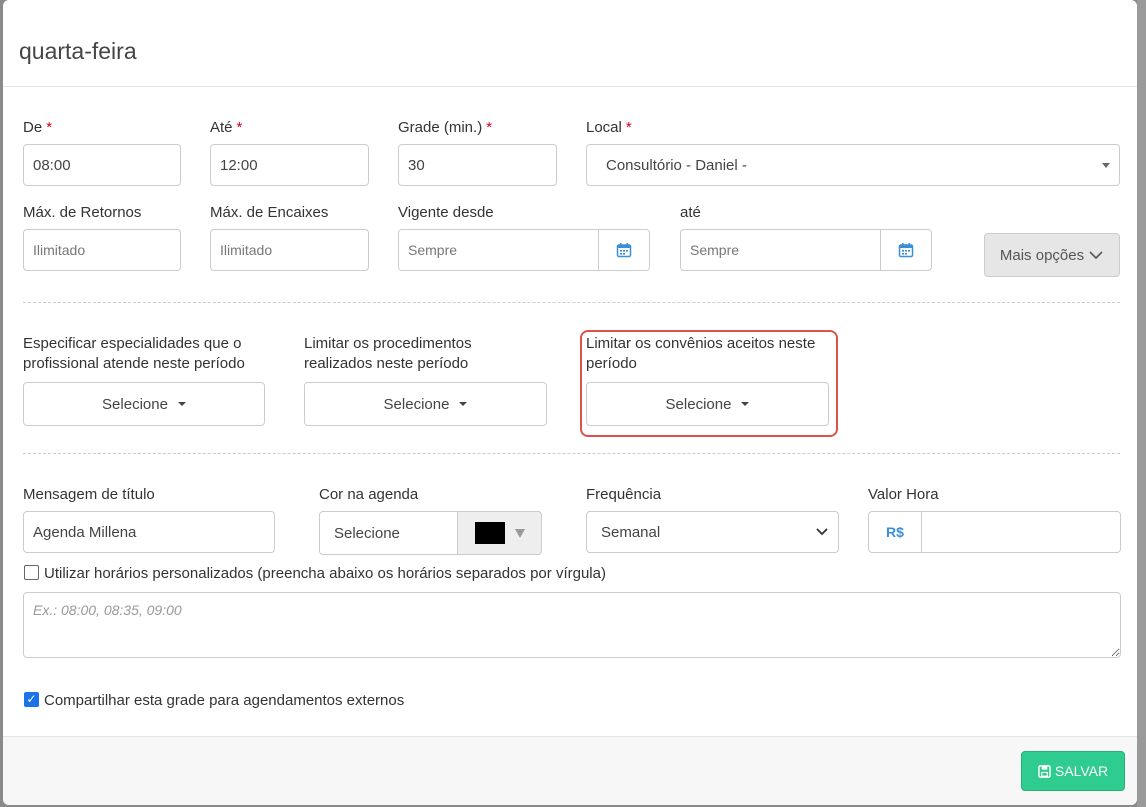 This screenshot has width=1146, height=807. Describe the element at coordinates (102, 250) in the screenshot. I see `max-retornos-input: Ilimitado` at that location.